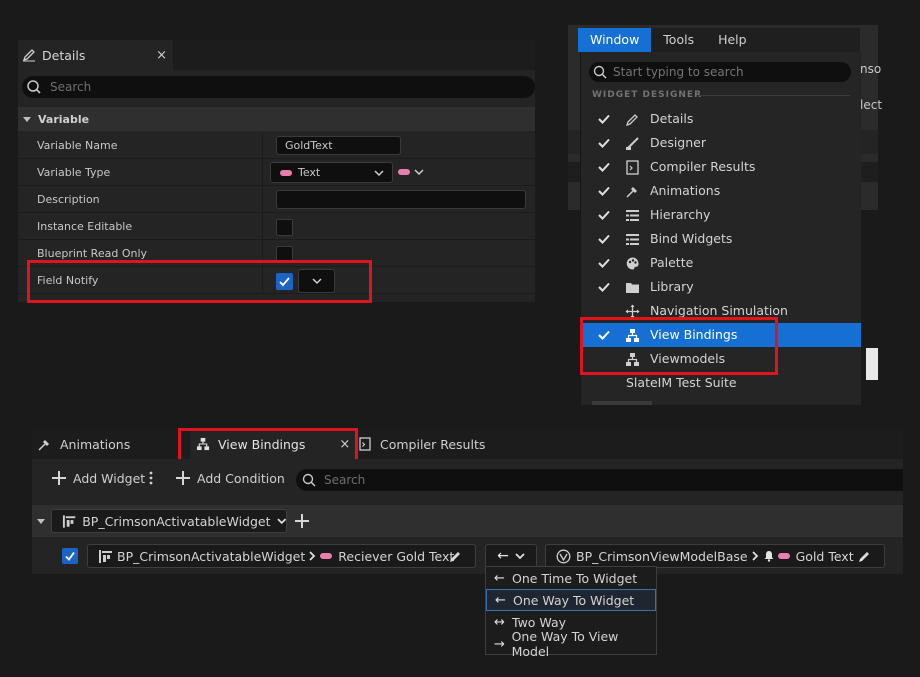 The height and width of the screenshot is (677, 920). What do you see at coordinates (499, 578) in the screenshot?
I see `arrow-left-icon: ←` at bounding box center [499, 578].